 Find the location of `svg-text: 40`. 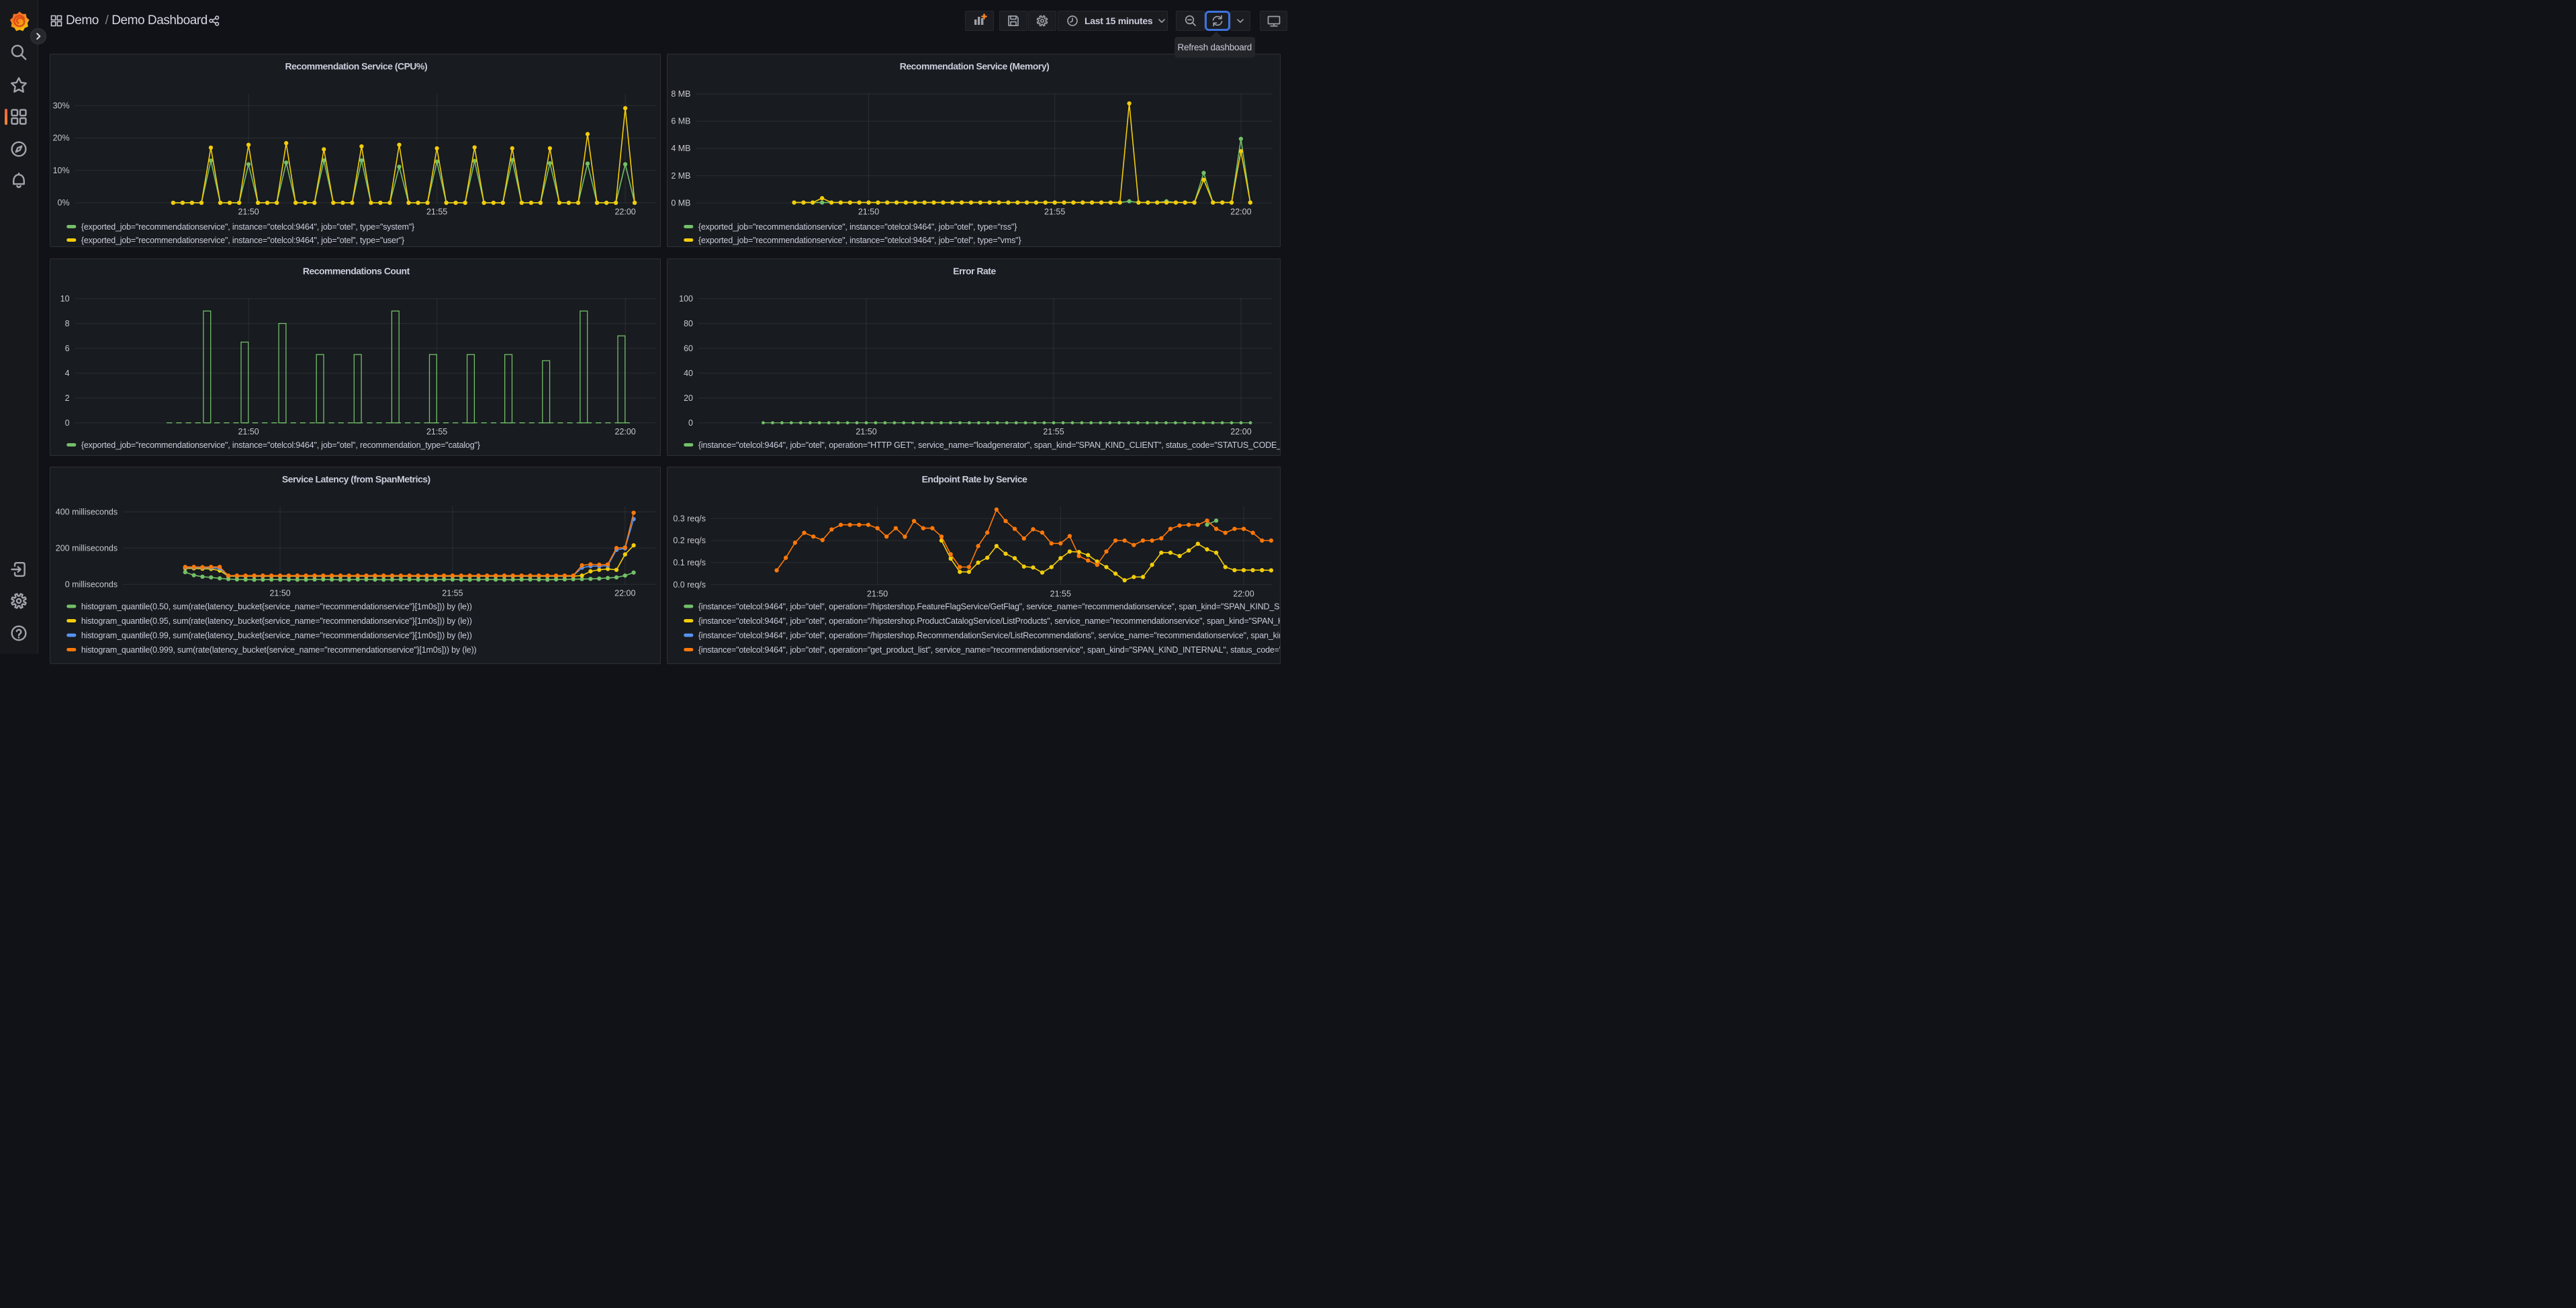

svg-text: 40 is located at coordinates (688, 373).